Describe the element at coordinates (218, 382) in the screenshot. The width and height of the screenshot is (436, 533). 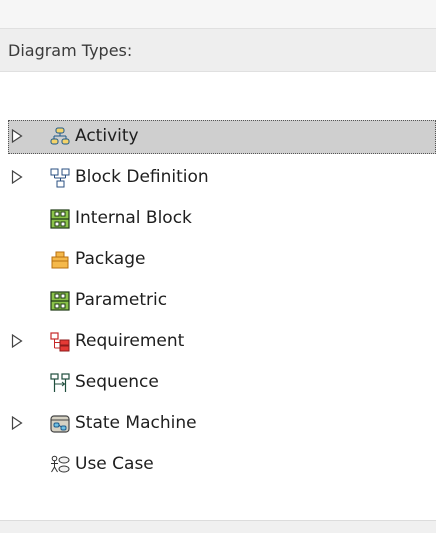
I see `tree-item-sequence: Sequence` at that location.